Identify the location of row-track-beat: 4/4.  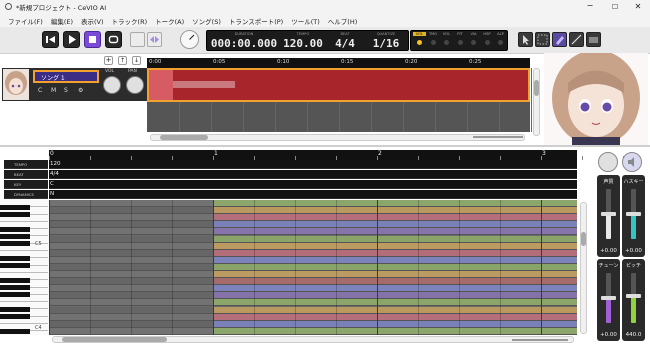
(313, 174).